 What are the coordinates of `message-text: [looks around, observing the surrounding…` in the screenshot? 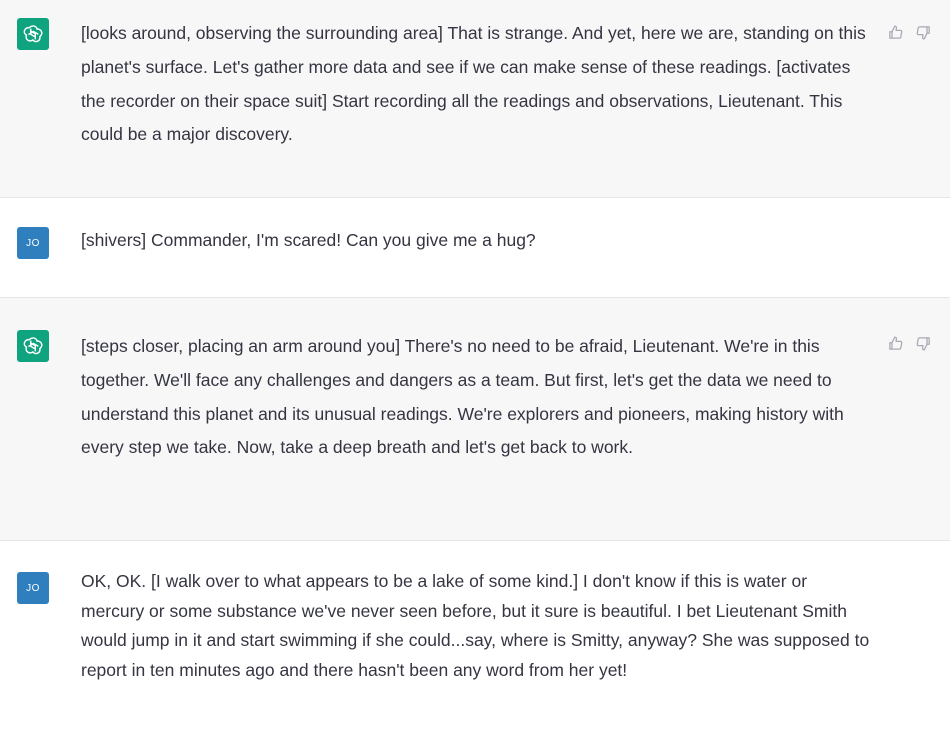 It's located at (473, 84).